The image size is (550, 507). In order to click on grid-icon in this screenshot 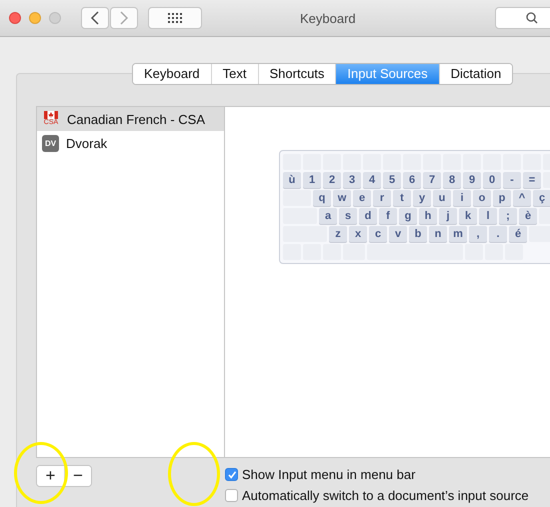, I will do `click(175, 18)`.